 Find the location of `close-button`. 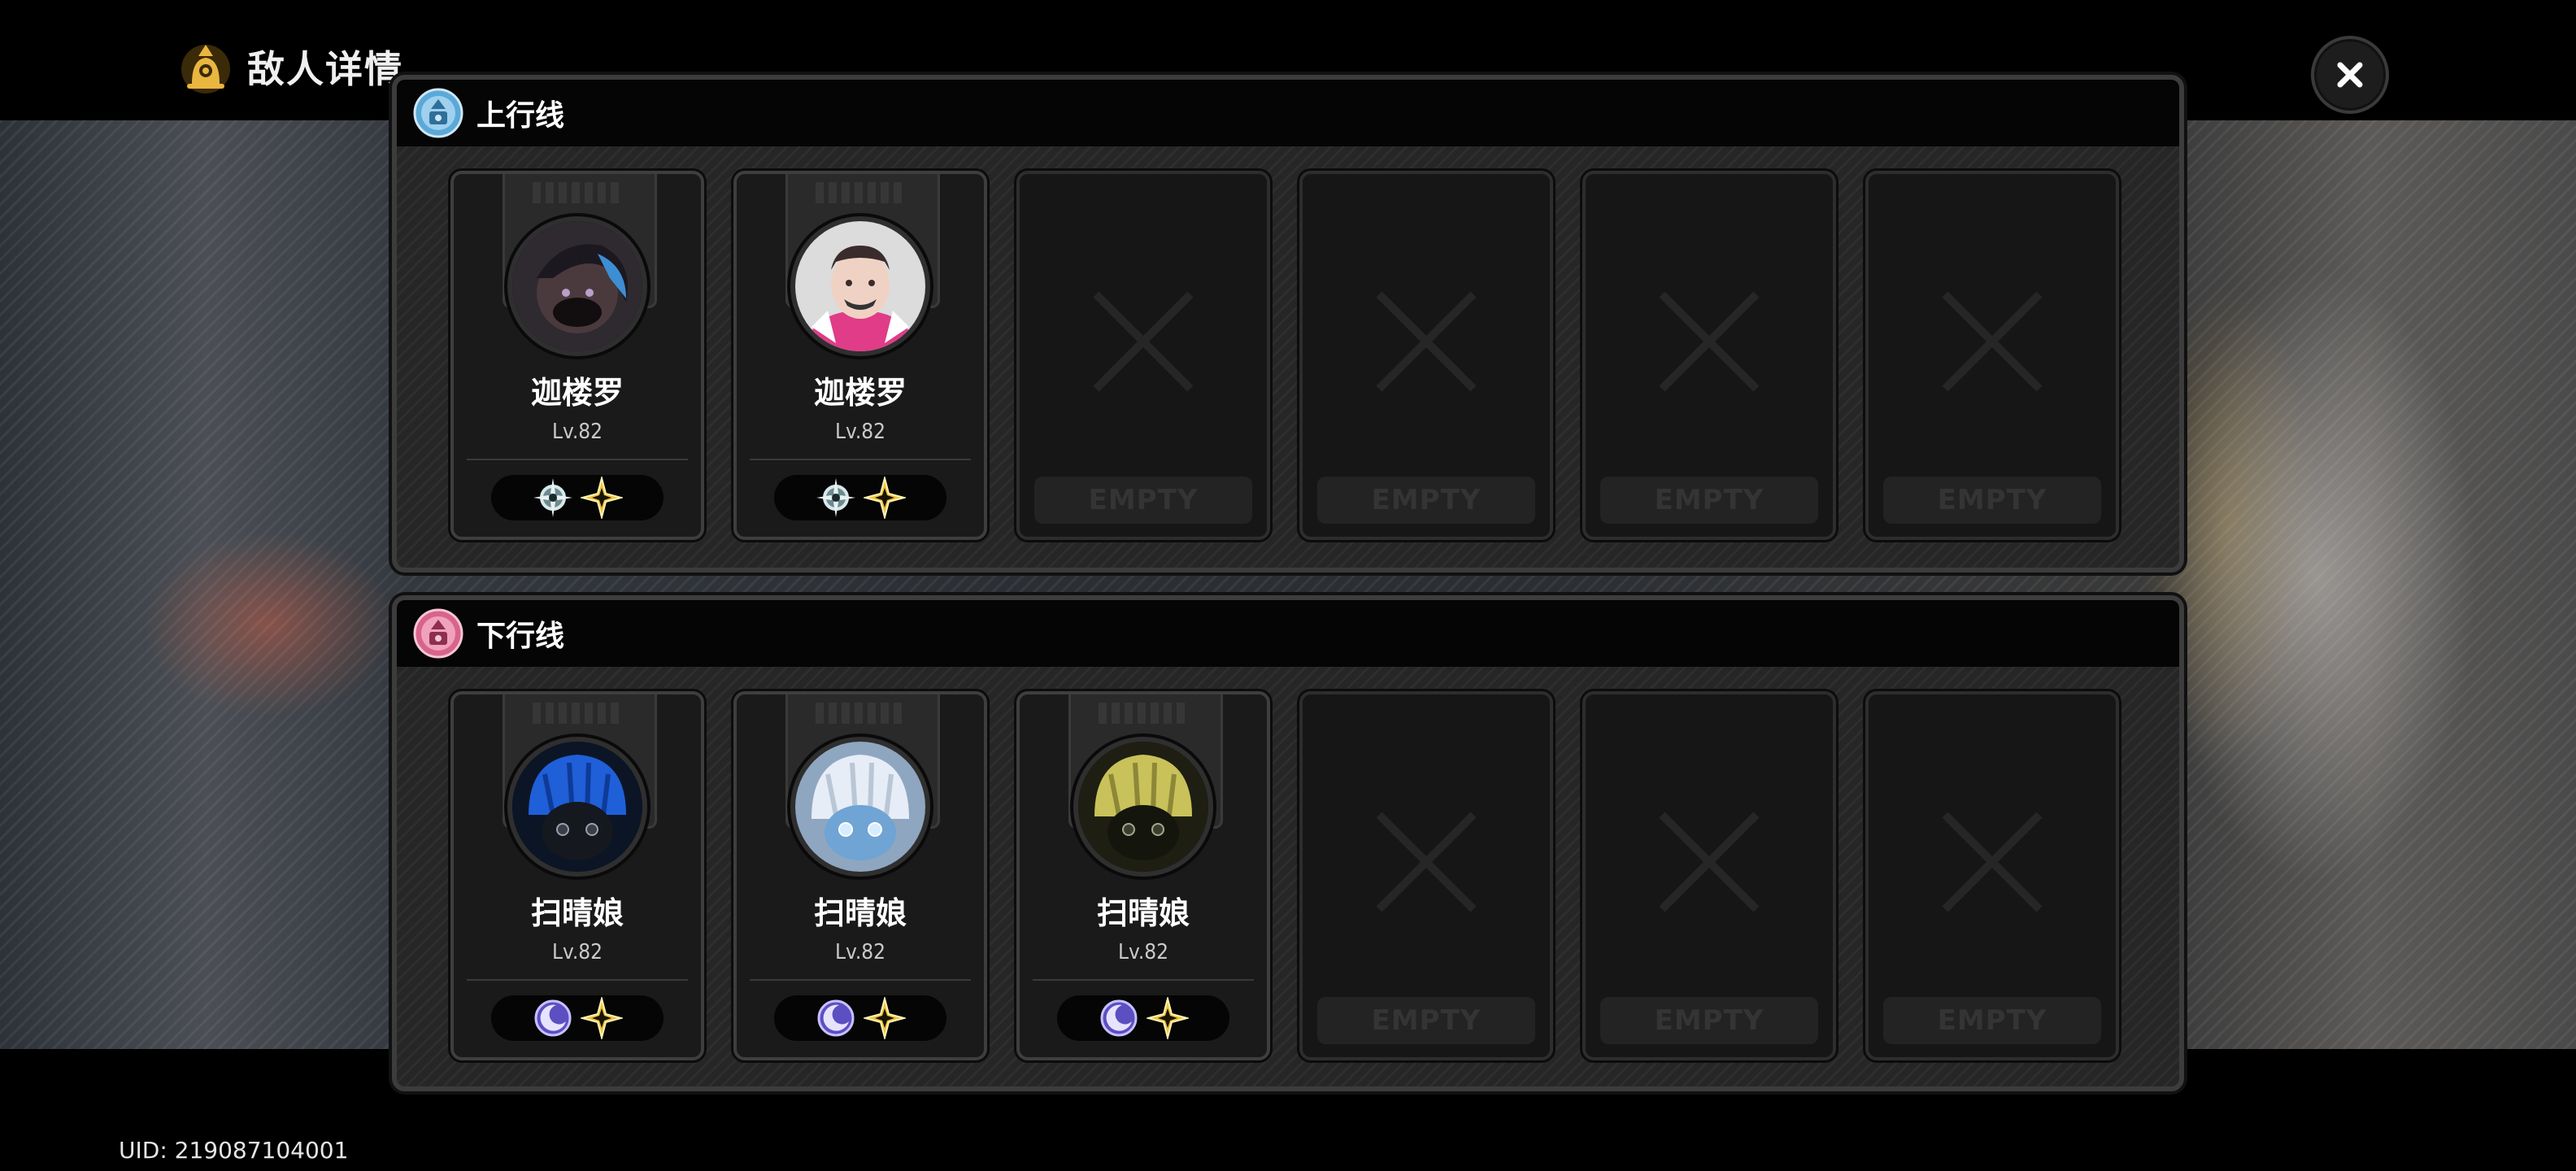

close-button is located at coordinates (2350, 75).